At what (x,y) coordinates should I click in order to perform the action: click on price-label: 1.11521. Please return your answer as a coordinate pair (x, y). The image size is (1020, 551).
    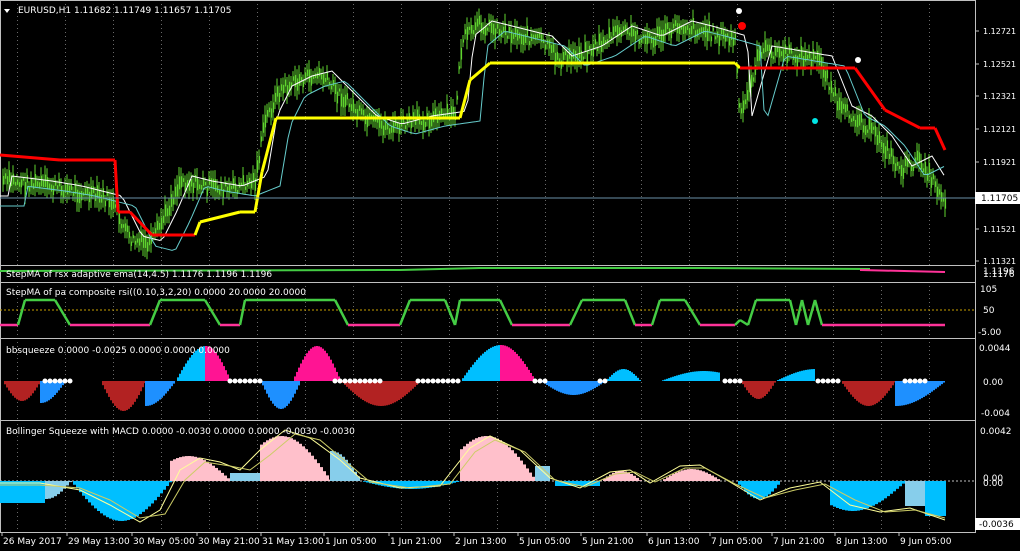
    Looking at the image, I should click on (999, 229).